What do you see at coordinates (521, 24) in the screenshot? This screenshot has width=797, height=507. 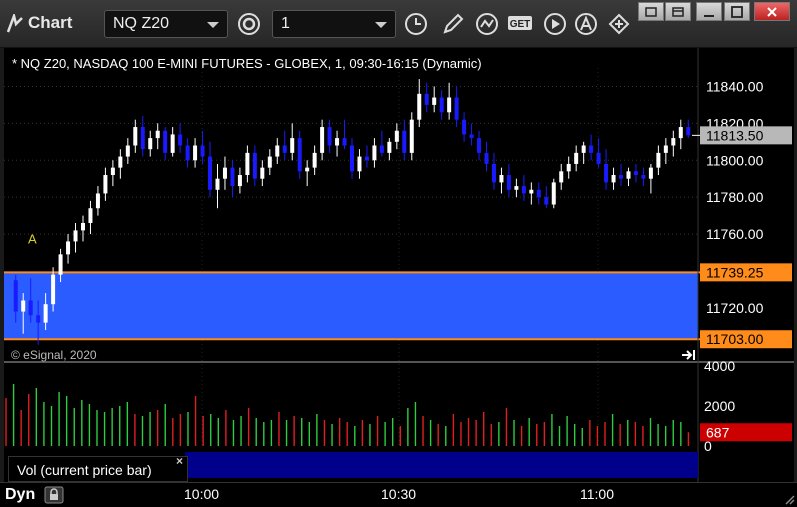 I see `get-button: GET` at bounding box center [521, 24].